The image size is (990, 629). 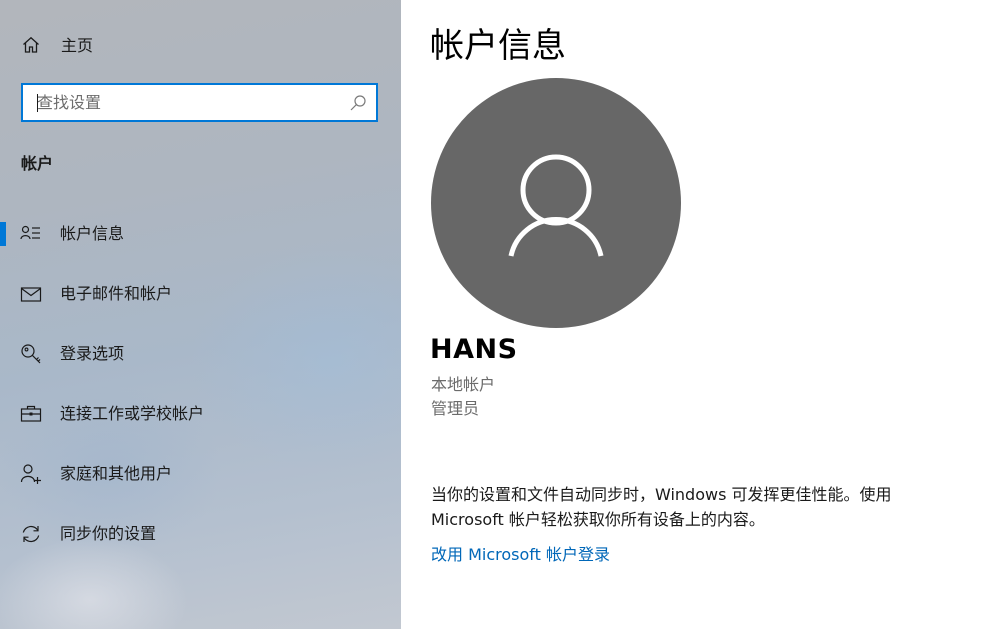 I want to click on sync-icon, so click(x=31, y=534).